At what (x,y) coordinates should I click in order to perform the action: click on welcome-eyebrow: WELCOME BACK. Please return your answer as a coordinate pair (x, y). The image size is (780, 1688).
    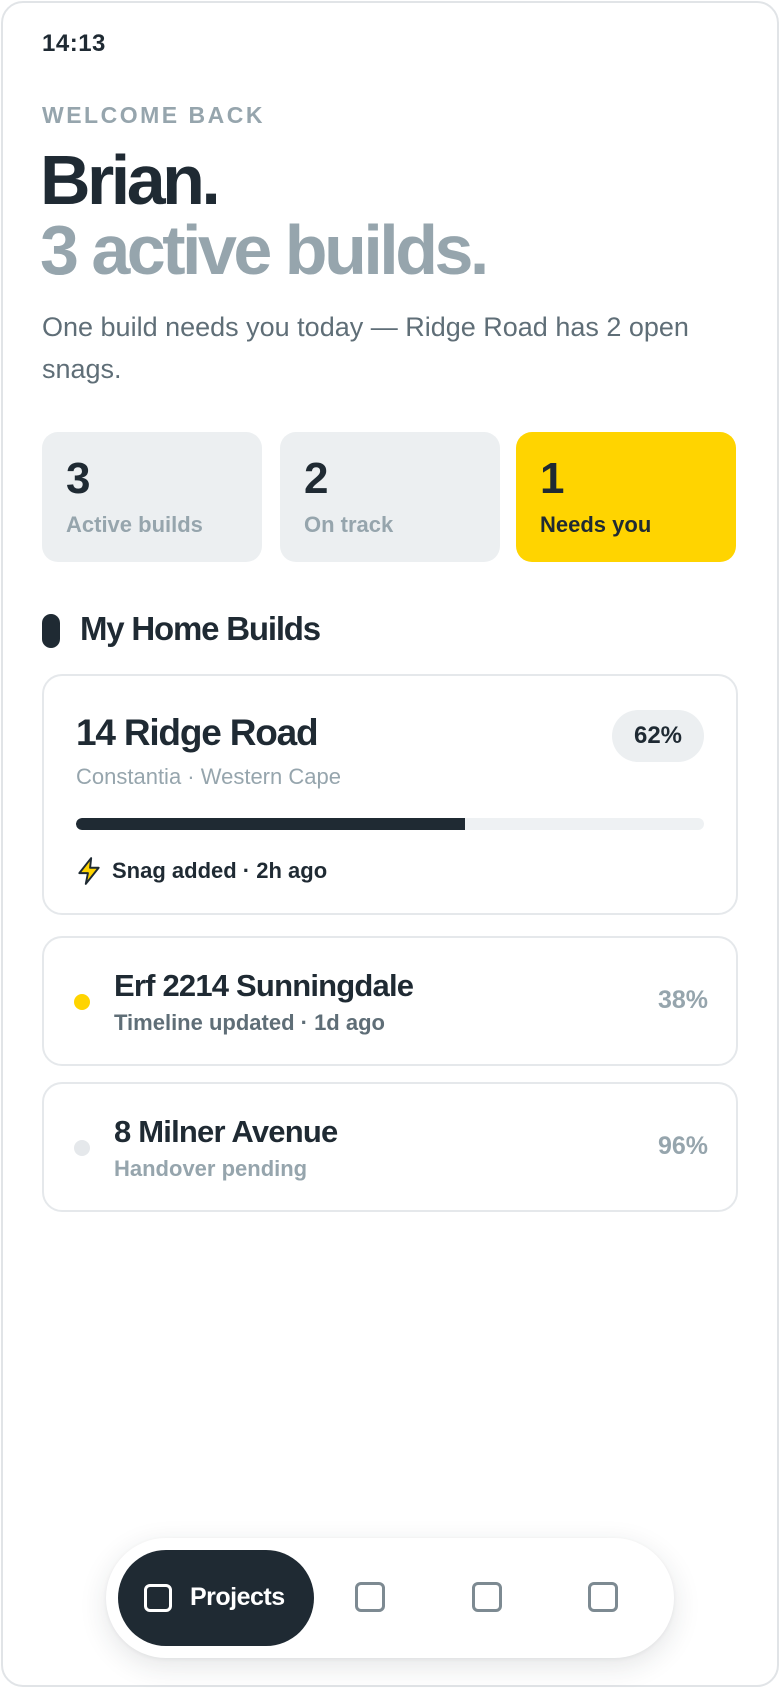
    Looking at the image, I should click on (153, 115).